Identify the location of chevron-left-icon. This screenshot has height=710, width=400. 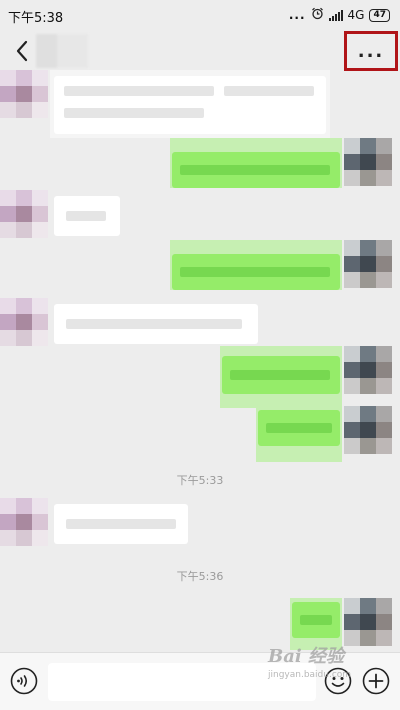
(23, 51).